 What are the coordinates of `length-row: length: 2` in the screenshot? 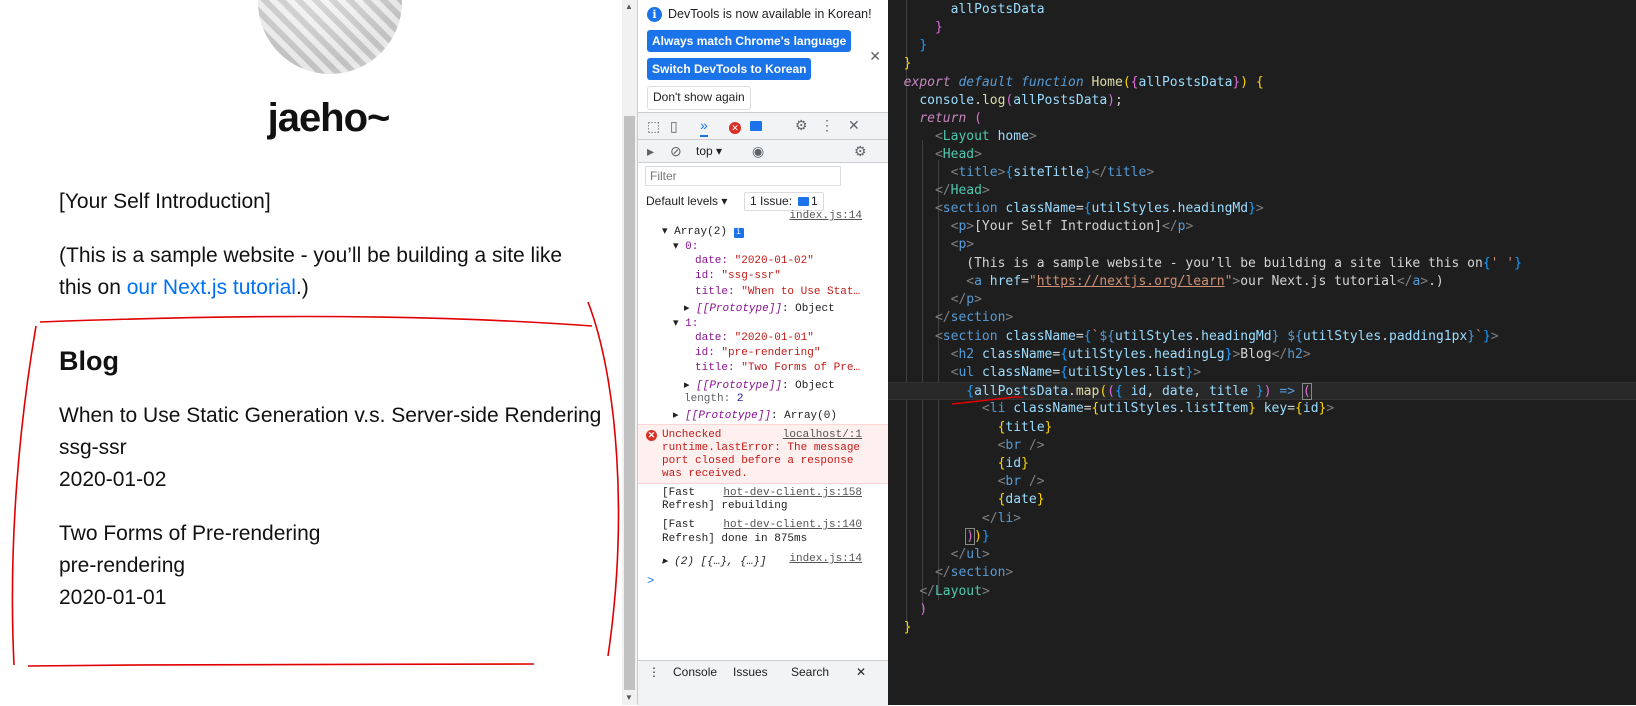 It's located at (713, 399).